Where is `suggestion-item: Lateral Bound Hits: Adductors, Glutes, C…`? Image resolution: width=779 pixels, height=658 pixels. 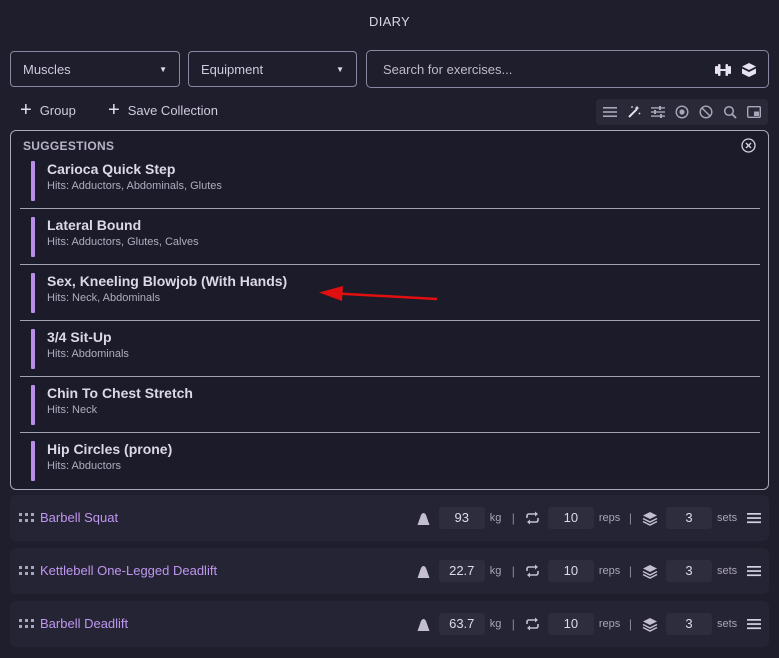 suggestion-item: Lateral Bound Hits: Adductors, Glutes, C… is located at coordinates (390, 237).